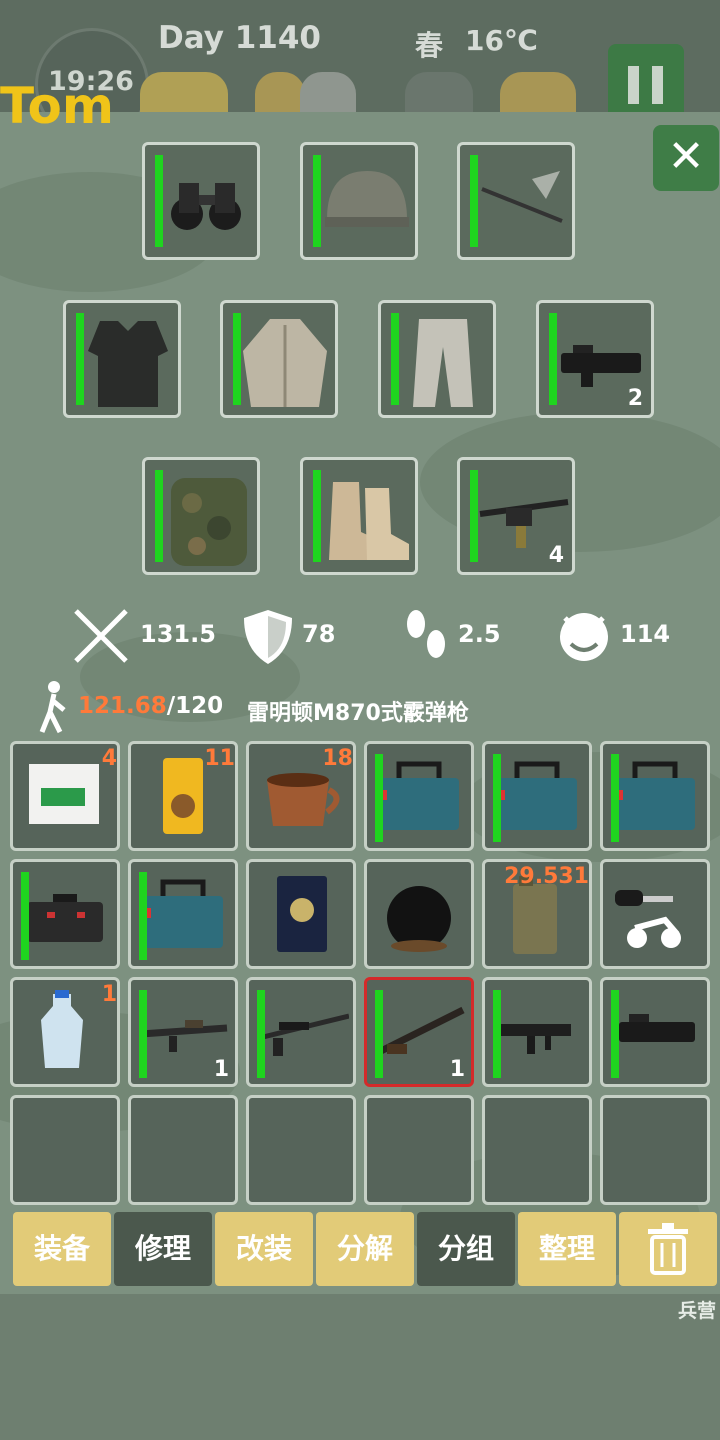 This screenshot has width=720, height=1440. I want to click on slot-count: 2, so click(635, 398).